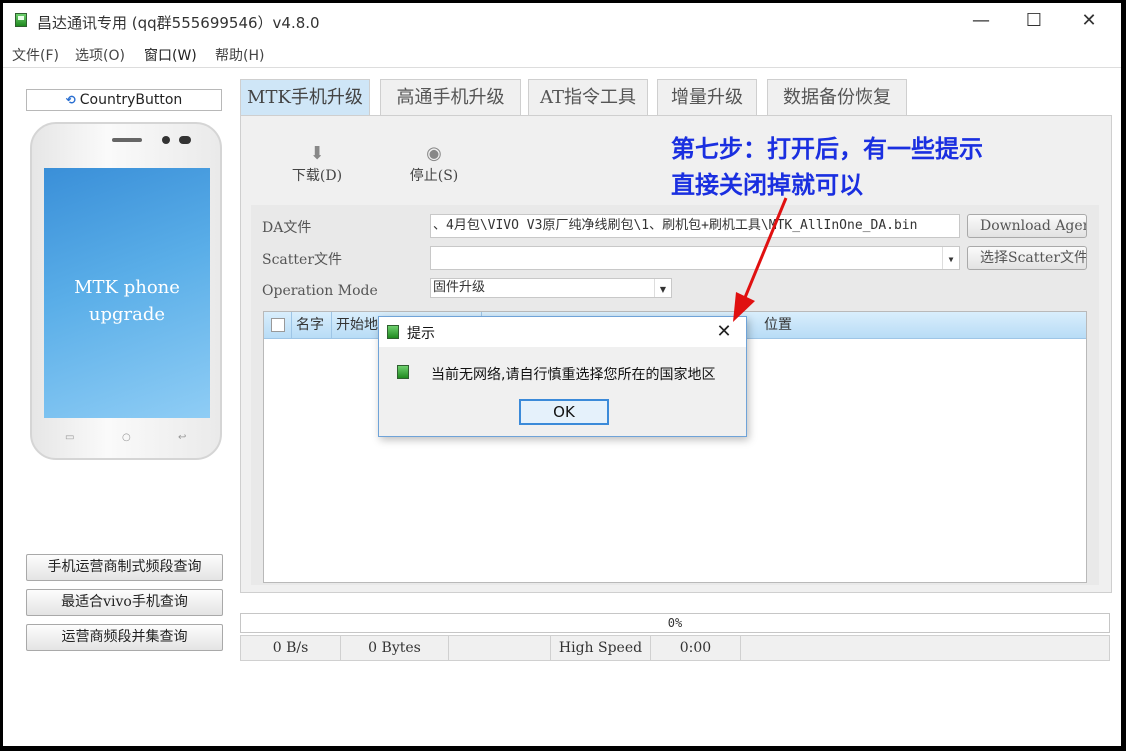 This screenshot has height=751, width=1126. I want to click on country-button: ⟲ CountryButton, so click(124, 100).